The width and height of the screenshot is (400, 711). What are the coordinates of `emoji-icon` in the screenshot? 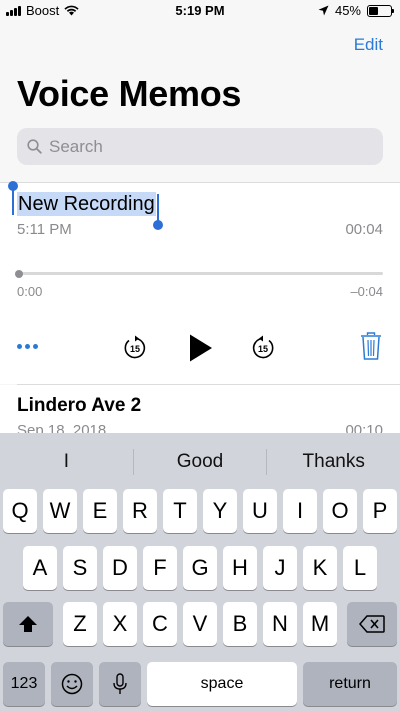 It's located at (72, 684).